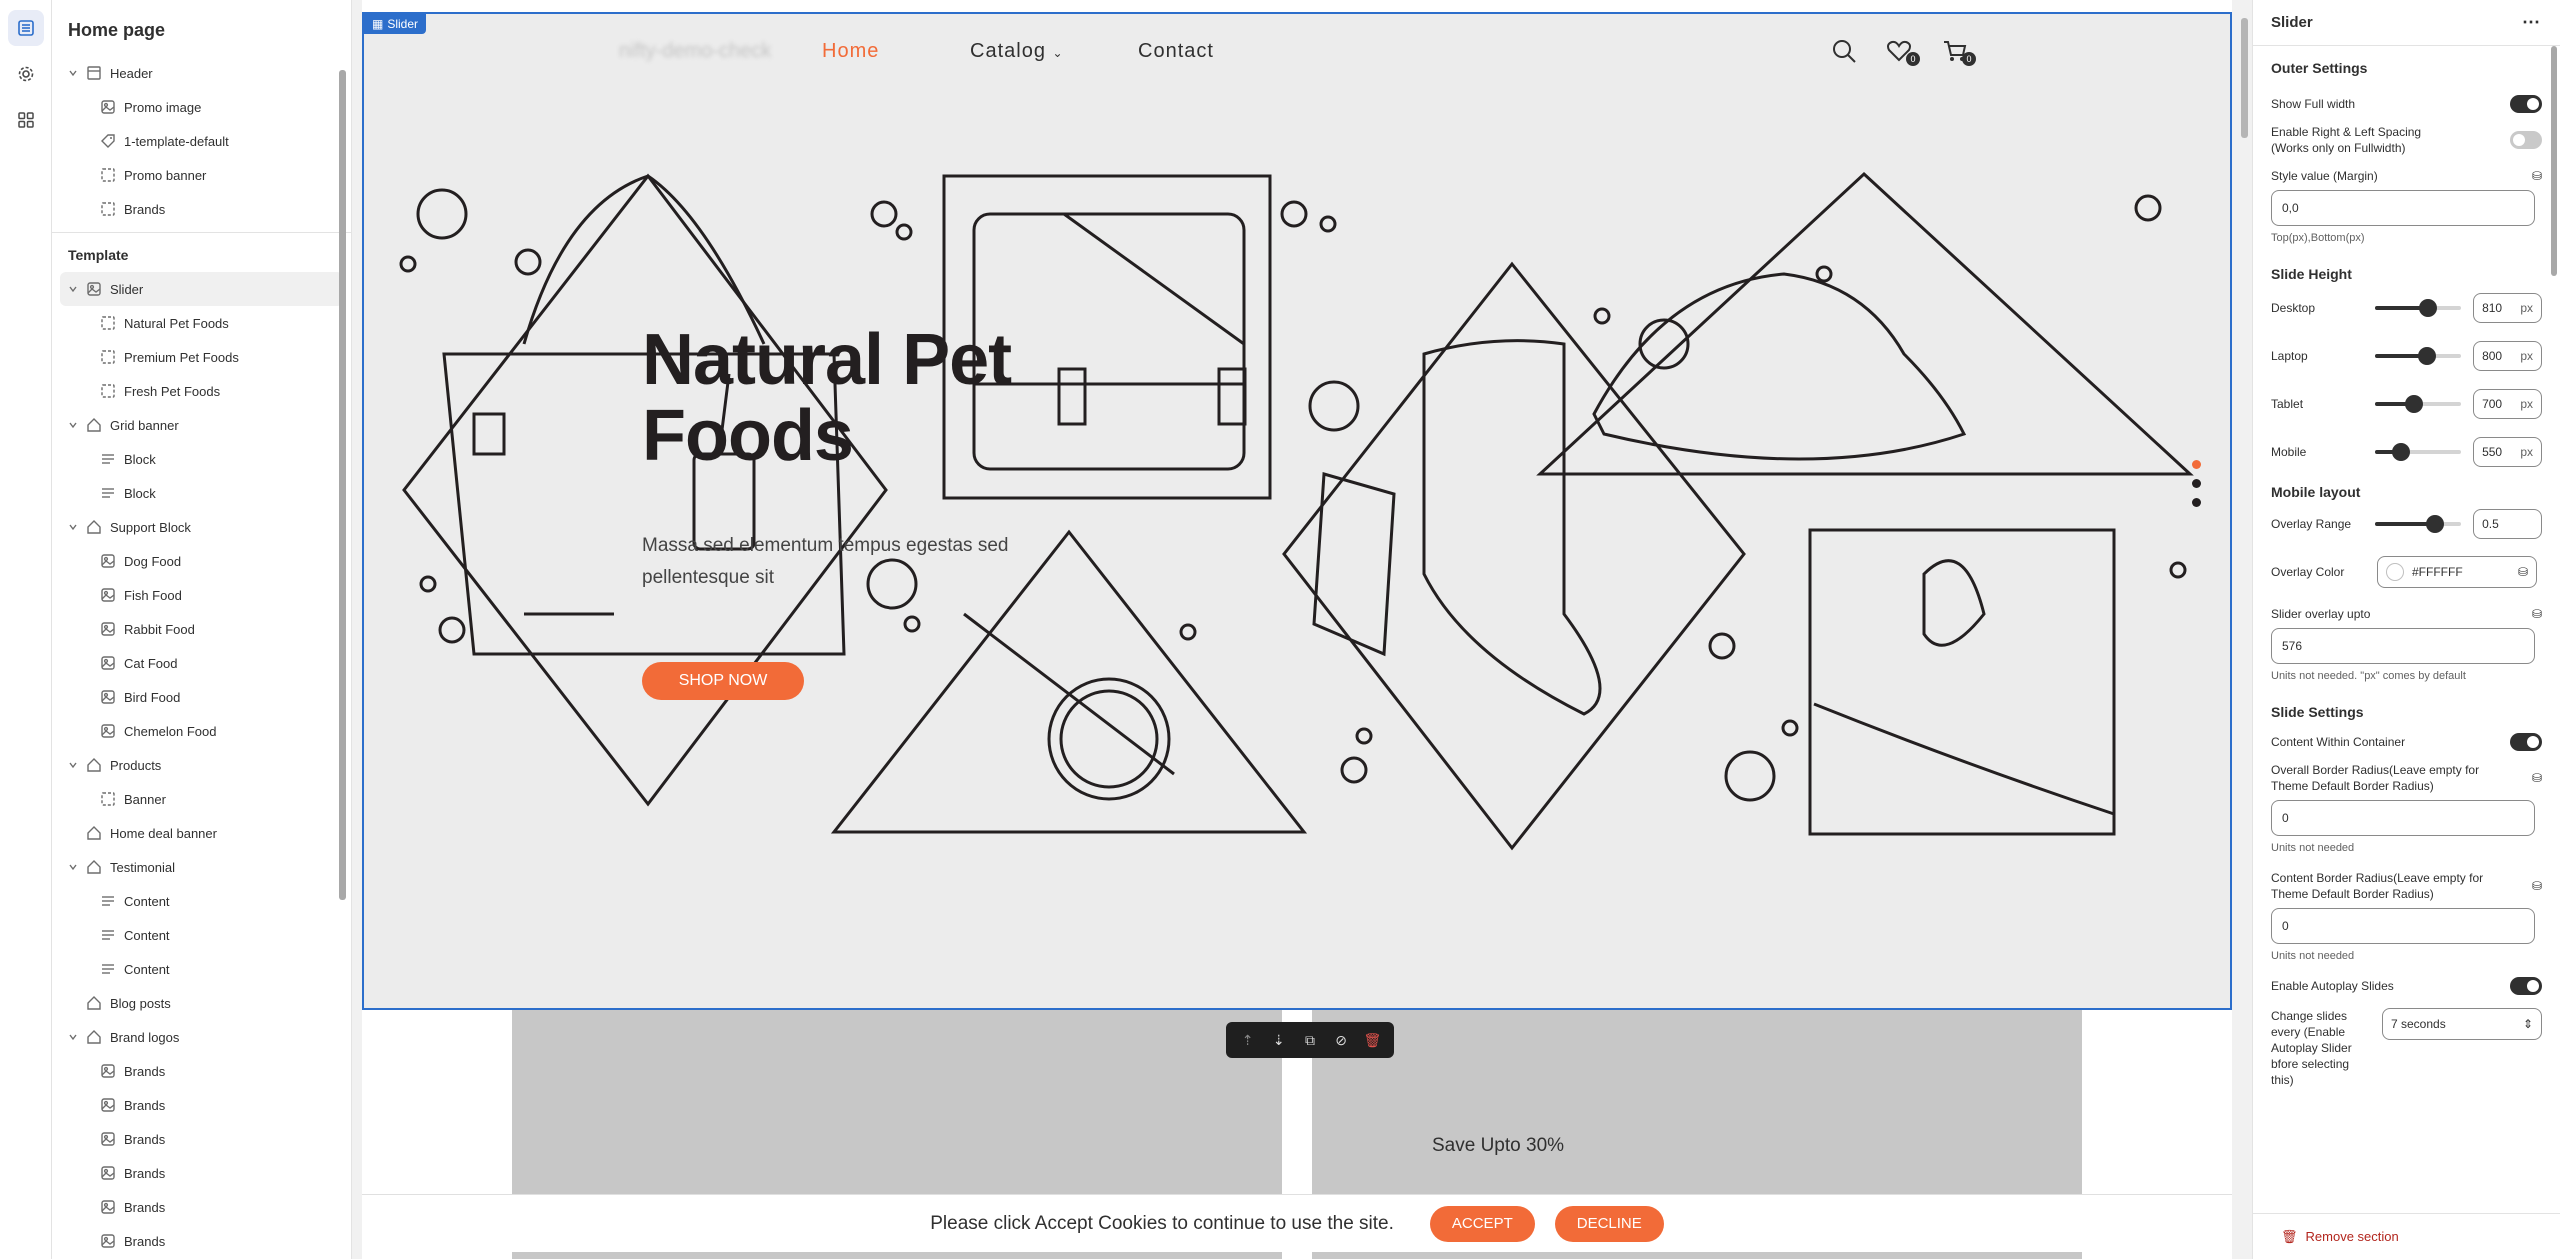  What do you see at coordinates (26, 74) in the screenshot?
I see `theme-settings-button` at bounding box center [26, 74].